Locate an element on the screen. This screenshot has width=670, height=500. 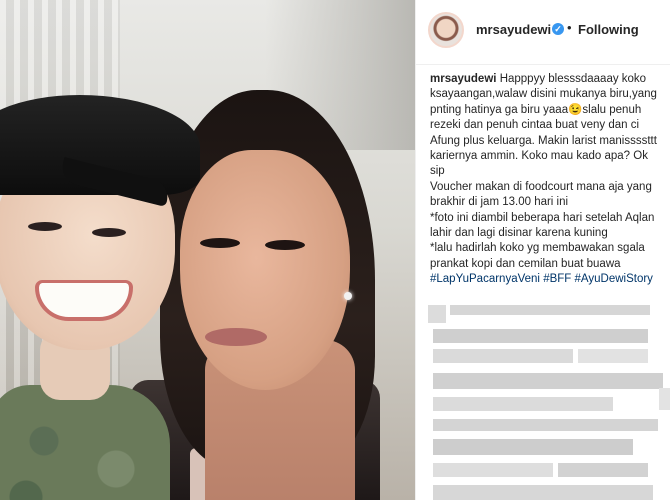
hashtag-link: #AyuDewiStory is located at coordinates (614, 279).